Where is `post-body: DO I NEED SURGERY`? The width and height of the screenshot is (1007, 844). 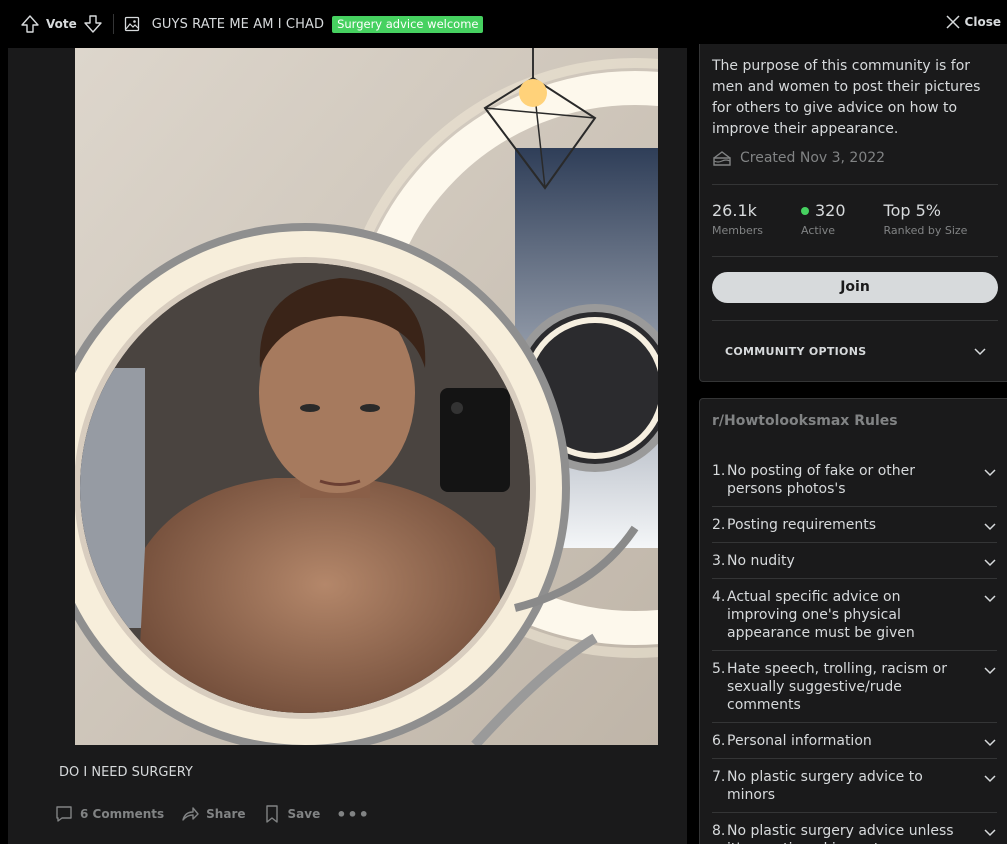
post-body: DO I NEED SURGERY is located at coordinates (126, 772).